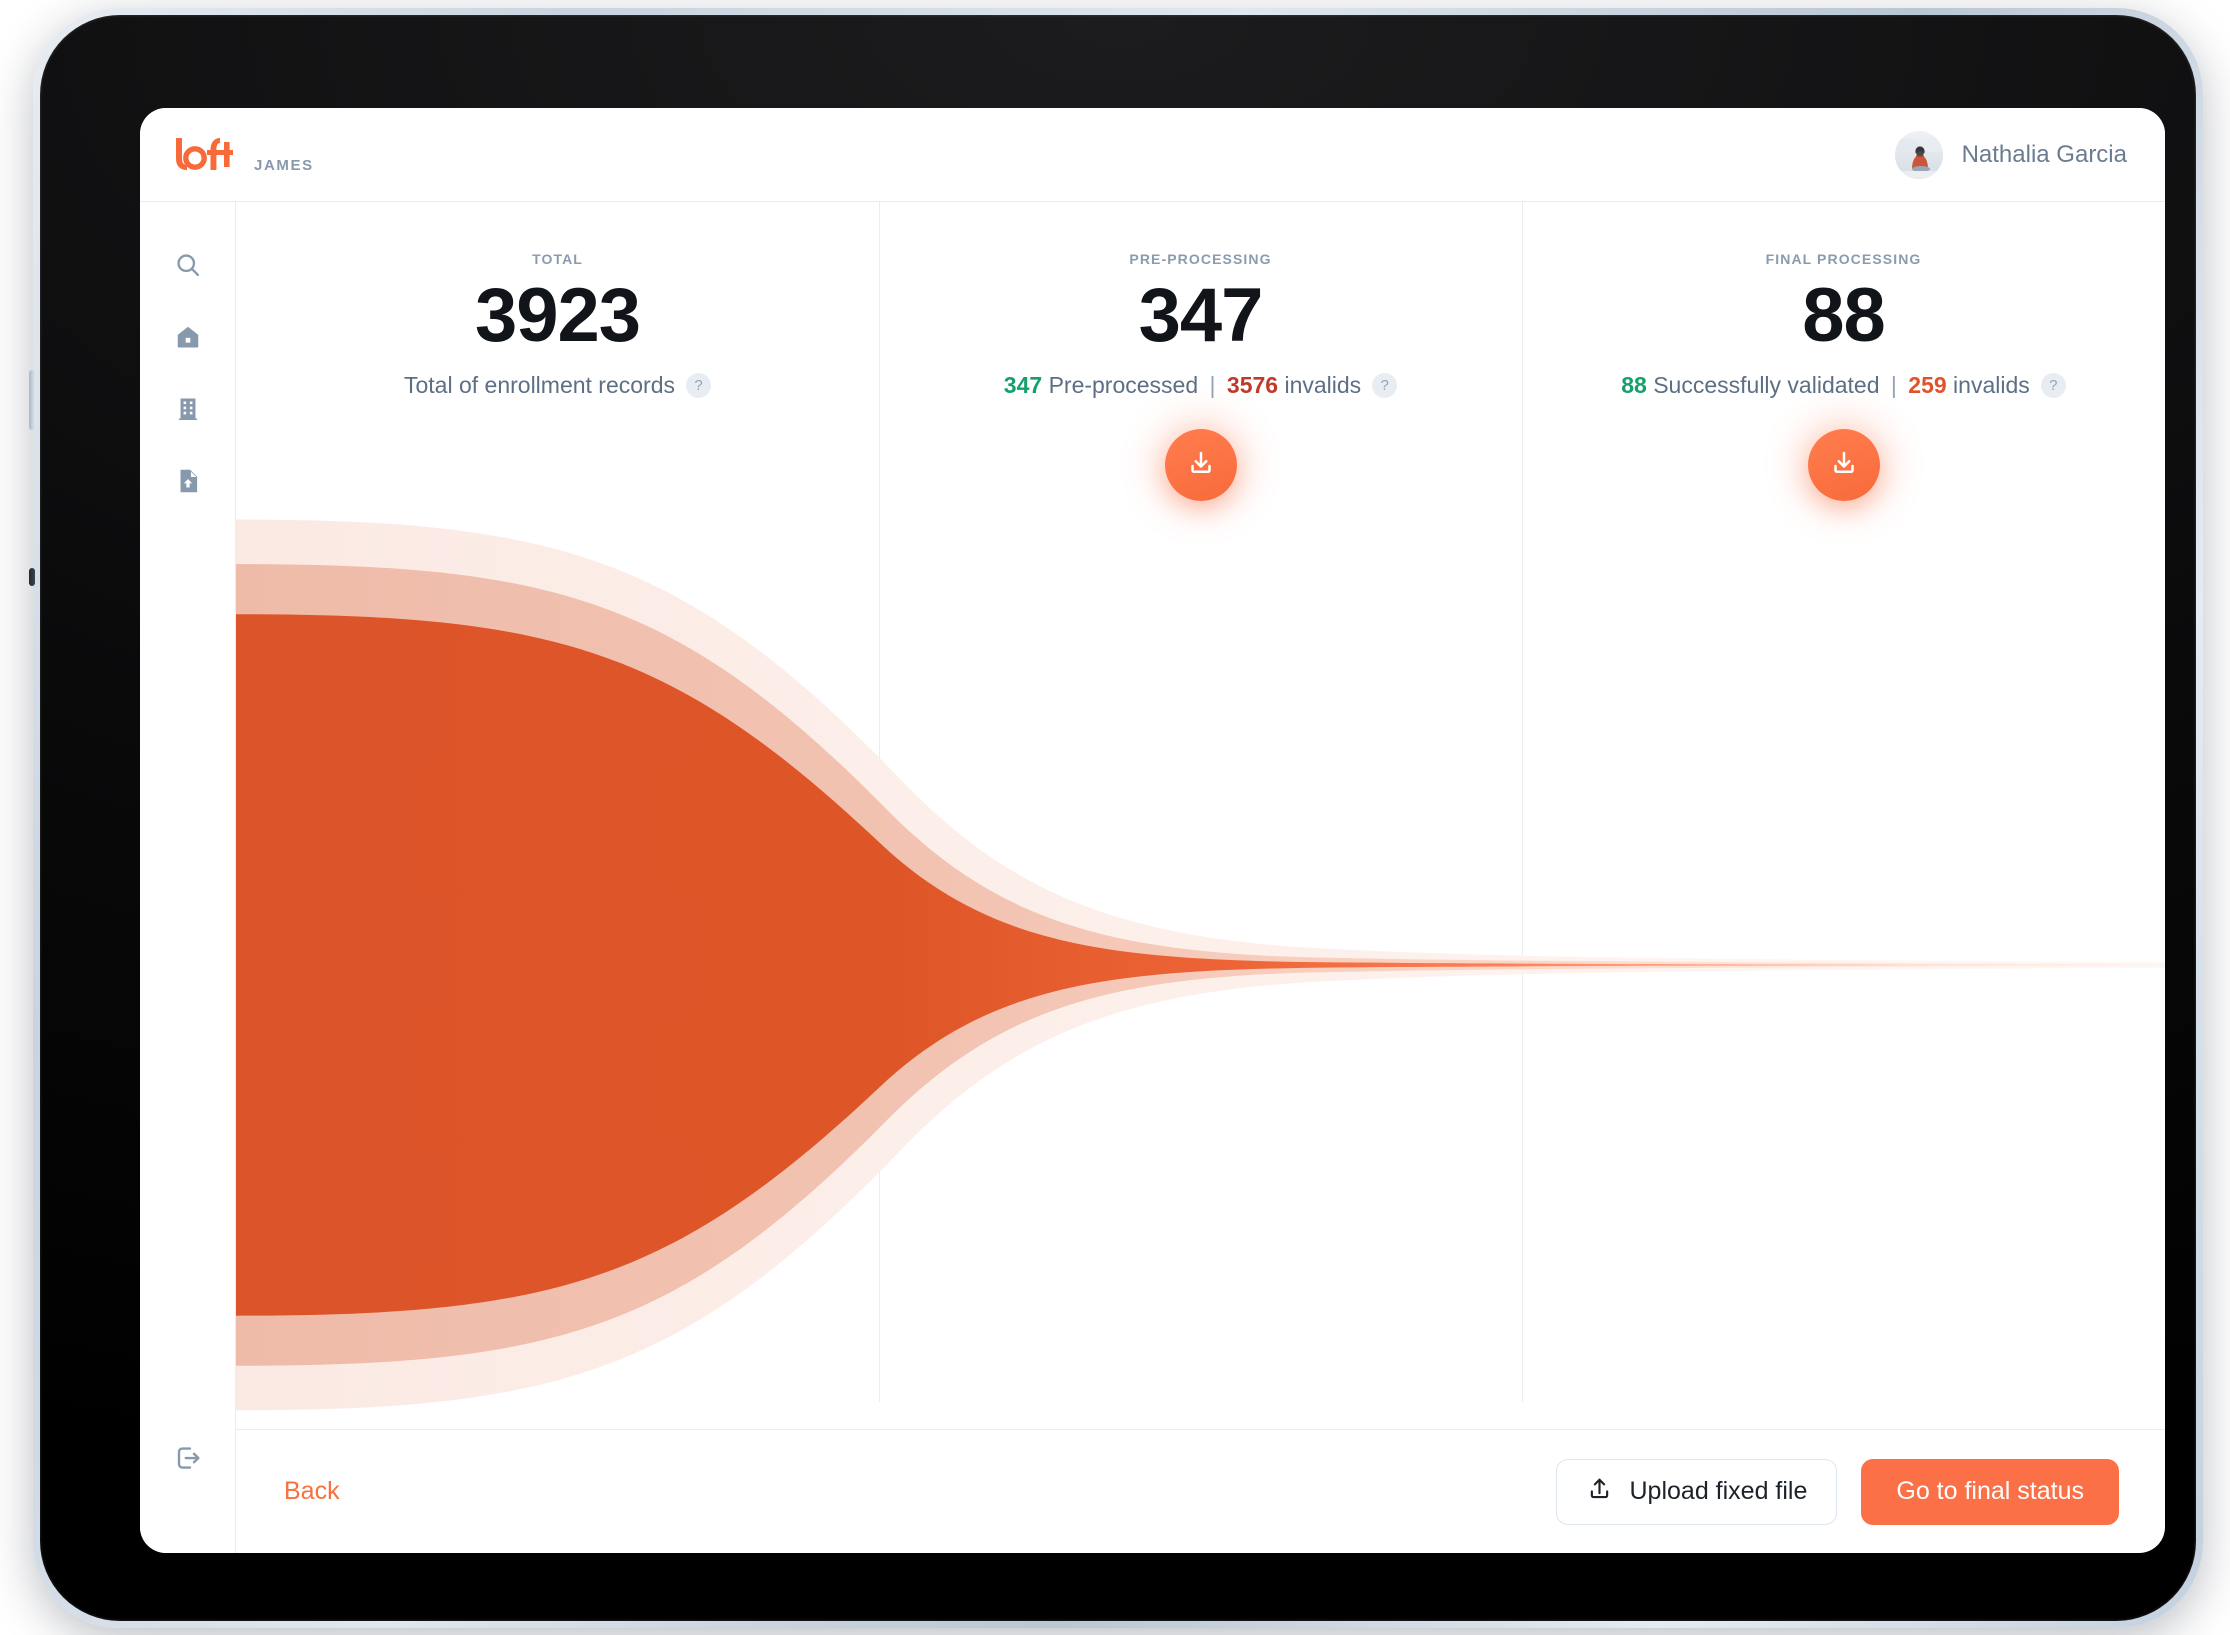 The height and width of the screenshot is (1635, 2230). Describe the element at coordinates (244, 155) in the screenshot. I see `brand: JAMES` at that location.